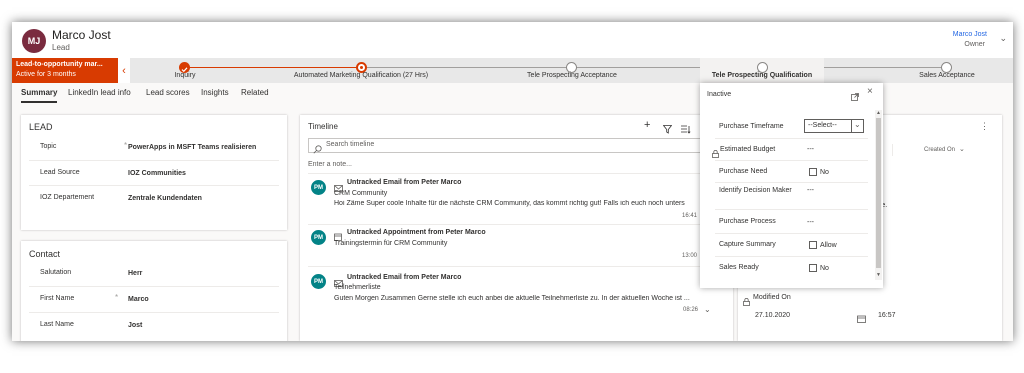 The height and width of the screenshot is (373, 1024). What do you see at coordinates (512, 40) in the screenshot?
I see `record-header` at bounding box center [512, 40].